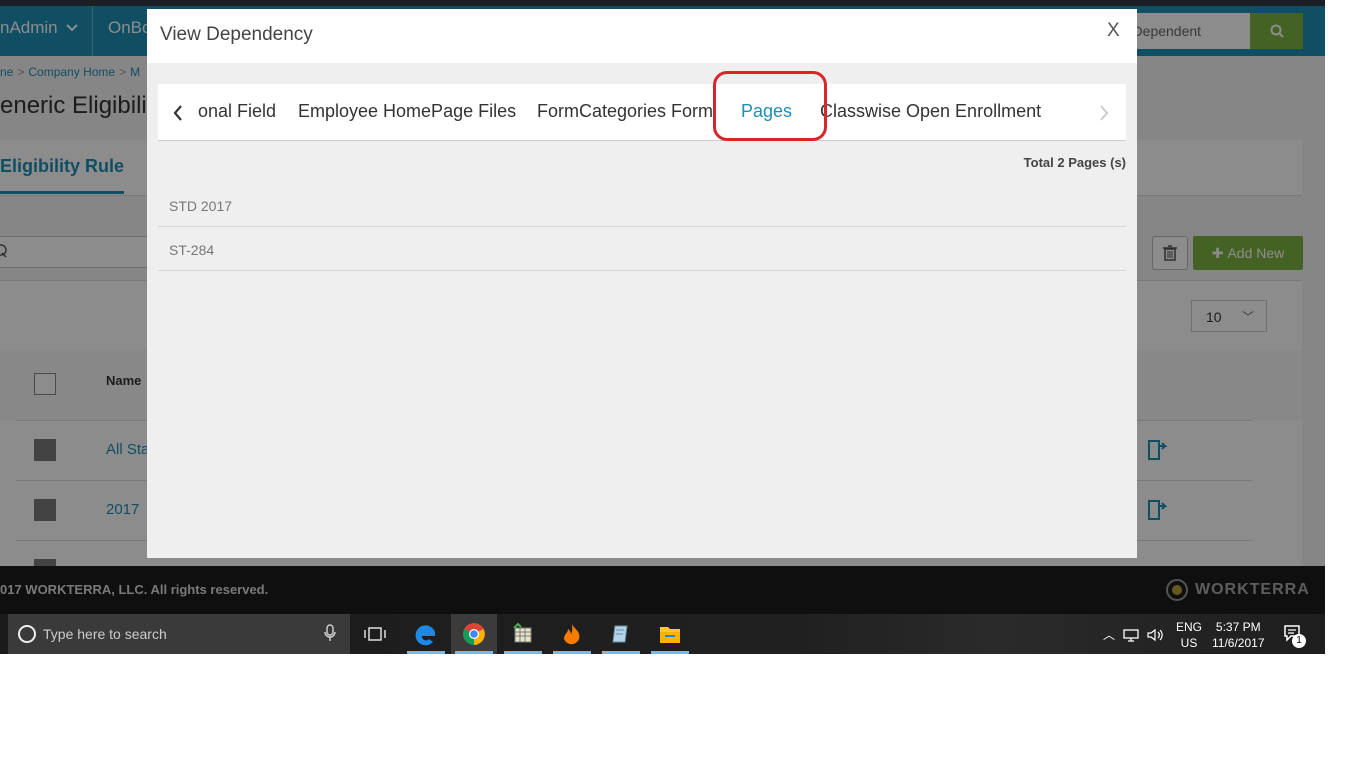 This screenshot has width=1366, height=768. I want to click on pages-list: STD 2017 ST-284, so click(642, 227).